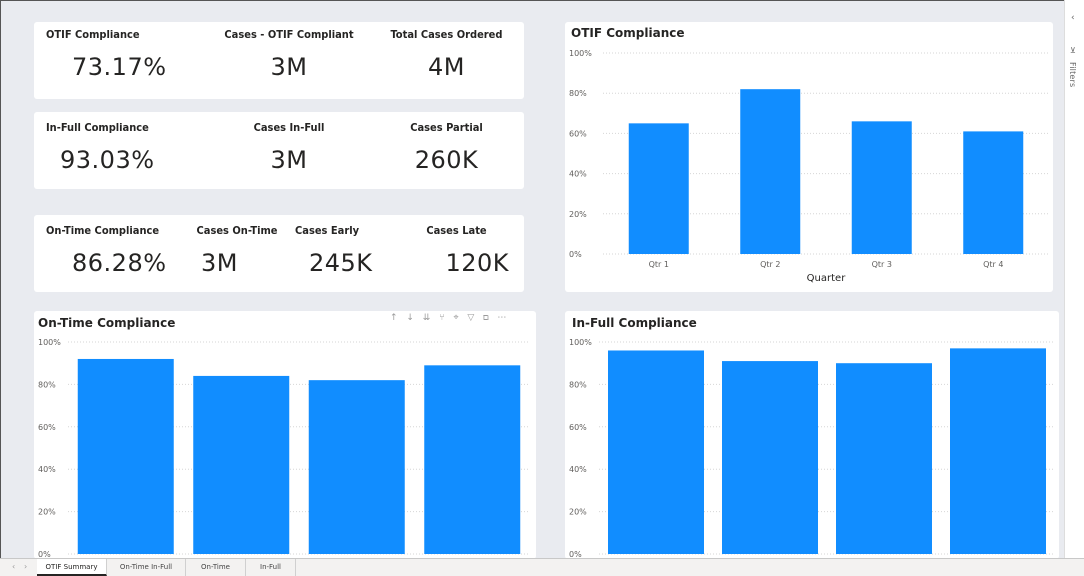  What do you see at coordinates (993, 264) in the screenshot?
I see `x-tick-label: Qtr 4` at bounding box center [993, 264].